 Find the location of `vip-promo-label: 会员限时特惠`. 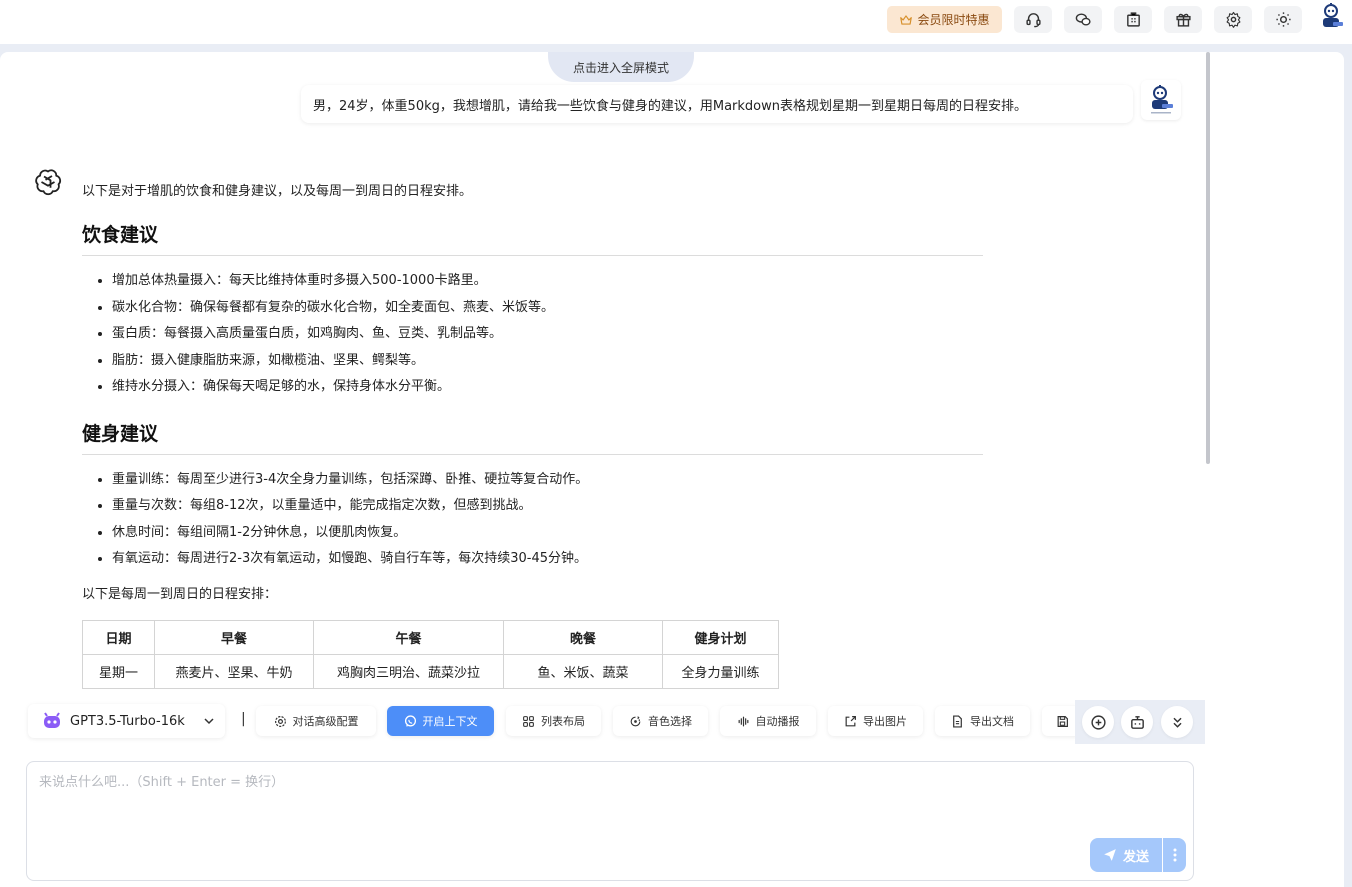

vip-promo-label: 会员限时特惠 is located at coordinates (953, 20).